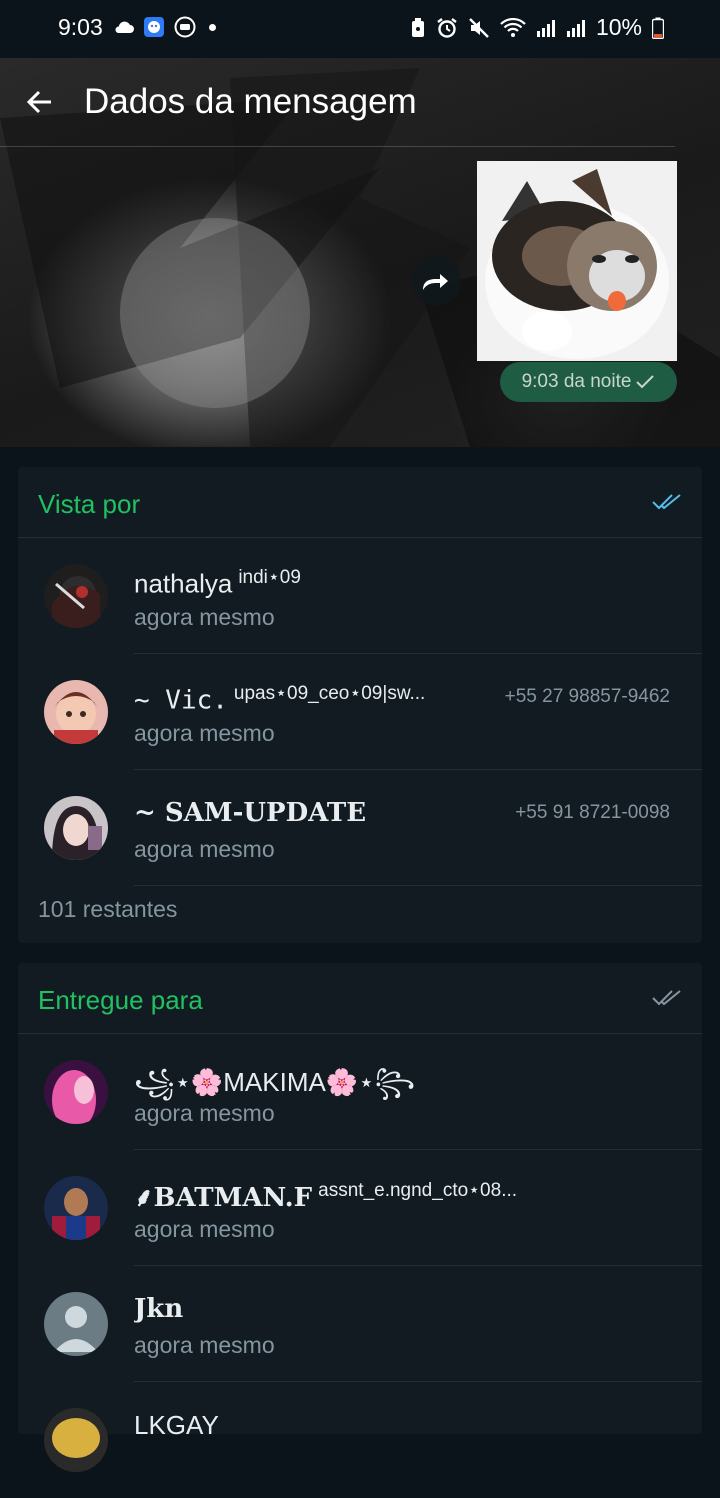 This screenshot has height=1498, width=720. What do you see at coordinates (658, 28) in the screenshot?
I see `battery-icon` at bounding box center [658, 28].